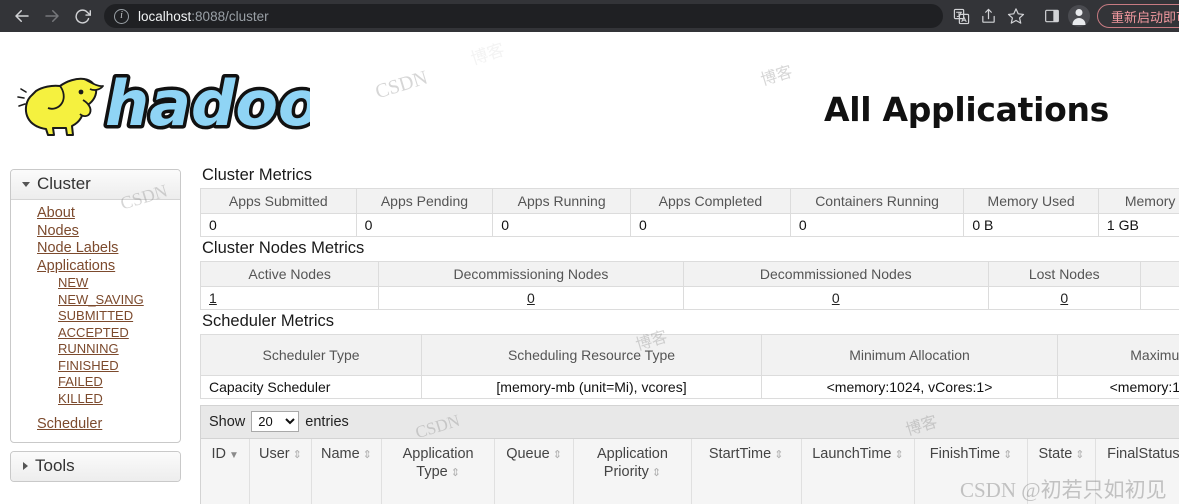 The height and width of the screenshot is (504, 1179). What do you see at coordinates (121, 16) in the screenshot?
I see `site-info-icon: i` at bounding box center [121, 16].